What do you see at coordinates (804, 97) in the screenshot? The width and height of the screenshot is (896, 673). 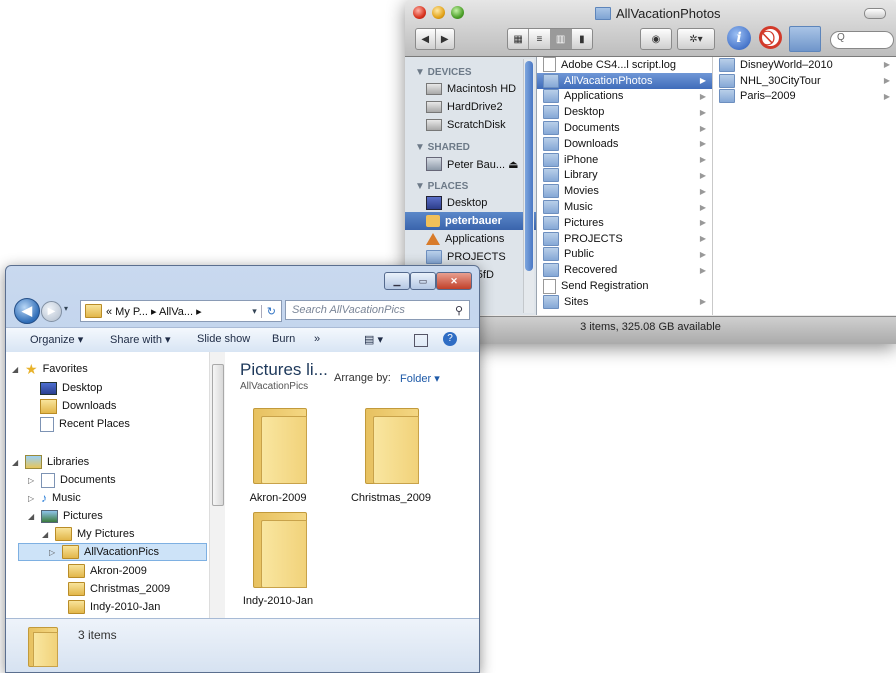 I see `list-item: Paris–2009 ▶` at bounding box center [804, 97].